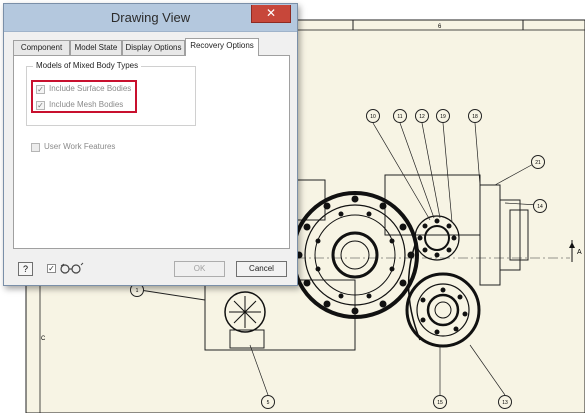 Image resolution: width=585 pixels, height=413 pixels. Describe the element at coordinates (579, 252) in the screenshot. I see `section-marker-label: A` at that location.